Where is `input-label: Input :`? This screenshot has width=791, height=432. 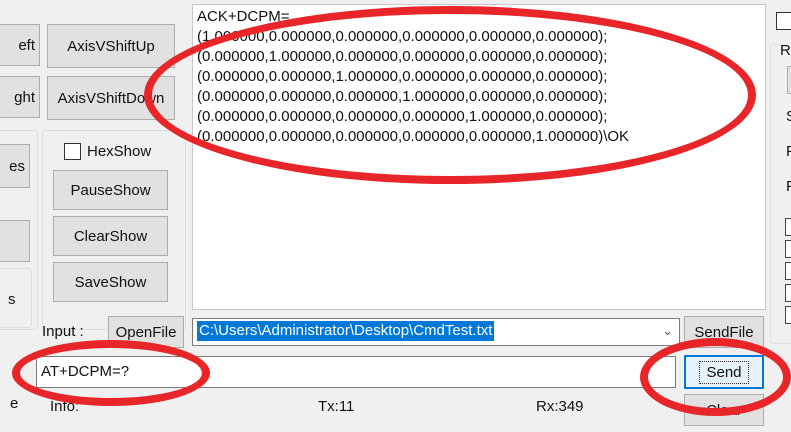
input-label: Input : is located at coordinates (63, 331).